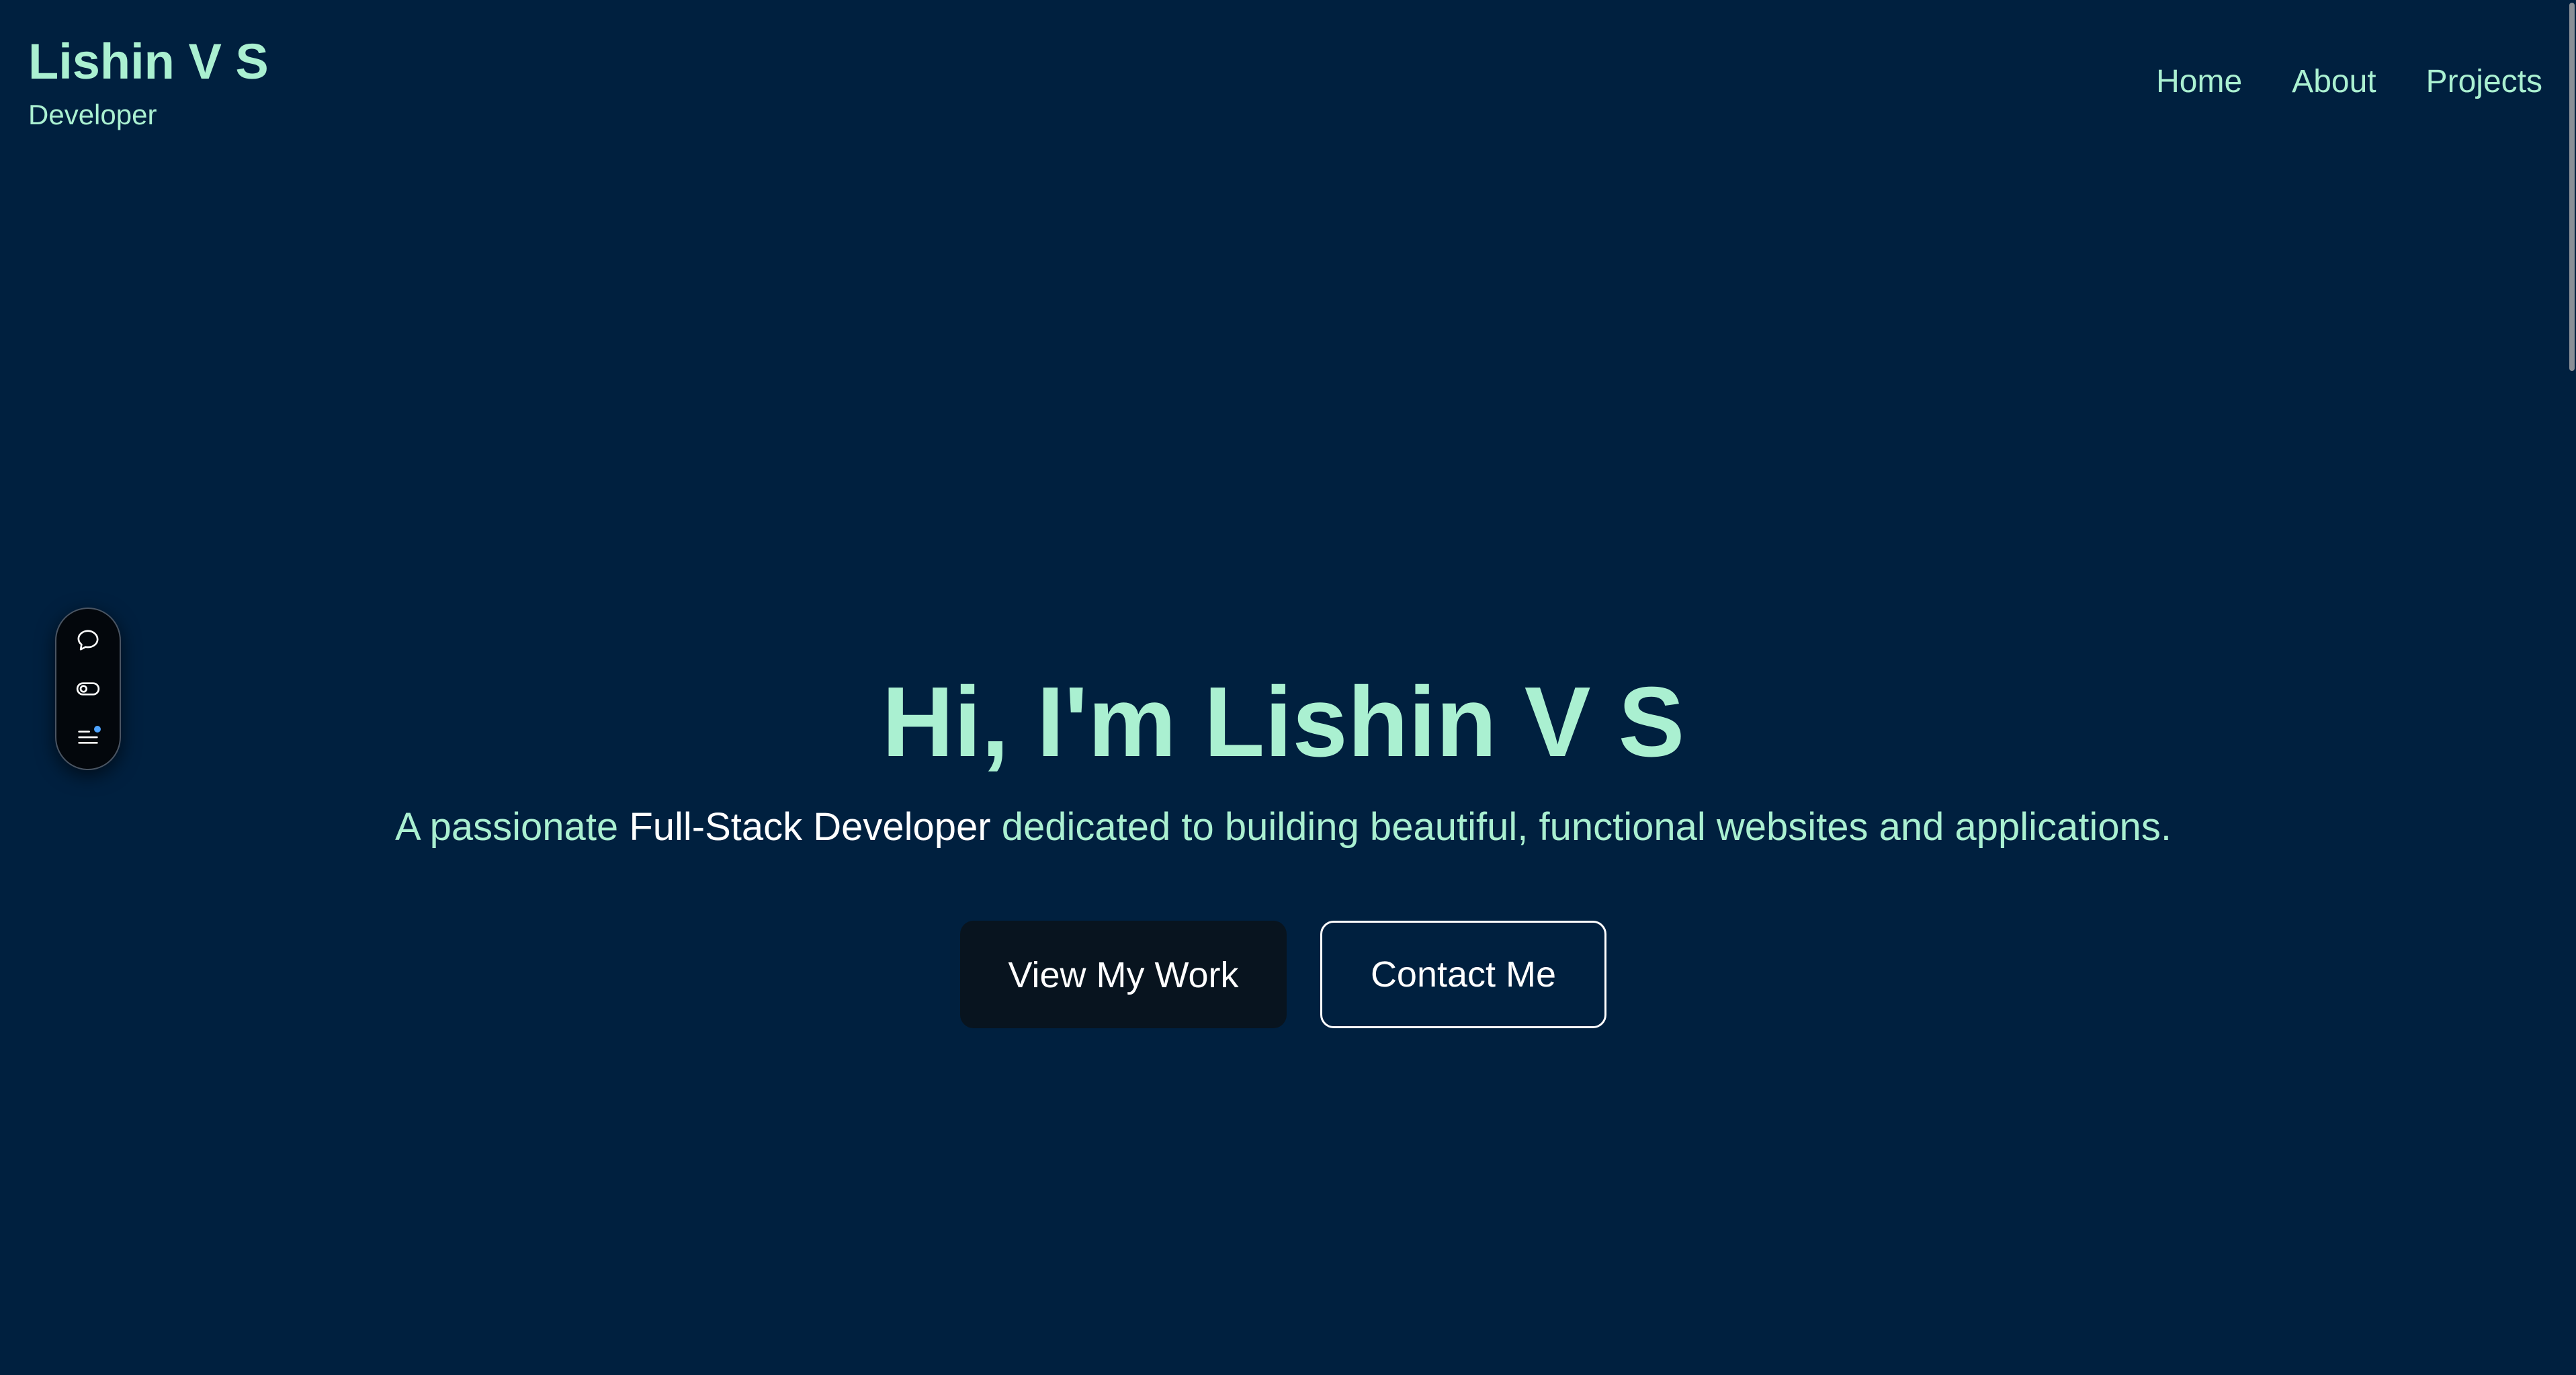 This screenshot has width=2576, height=1375. I want to click on tagline-highlight: Full-Stack Developer, so click(810, 827).